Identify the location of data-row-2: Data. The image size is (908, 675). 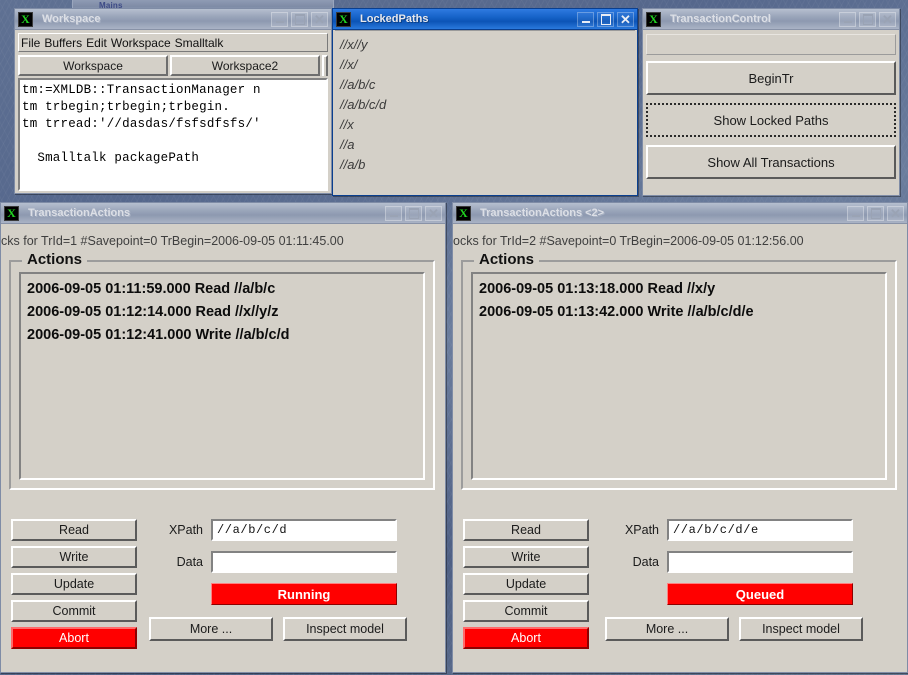
(751, 562).